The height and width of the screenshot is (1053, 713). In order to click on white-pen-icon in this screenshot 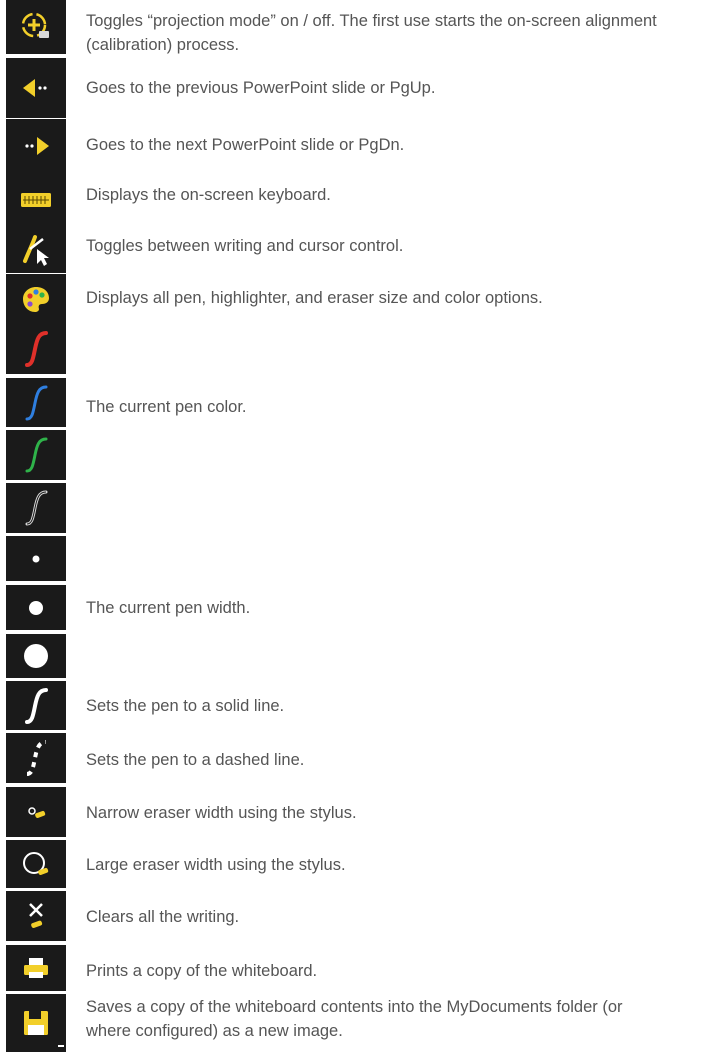, I will do `click(36, 508)`.